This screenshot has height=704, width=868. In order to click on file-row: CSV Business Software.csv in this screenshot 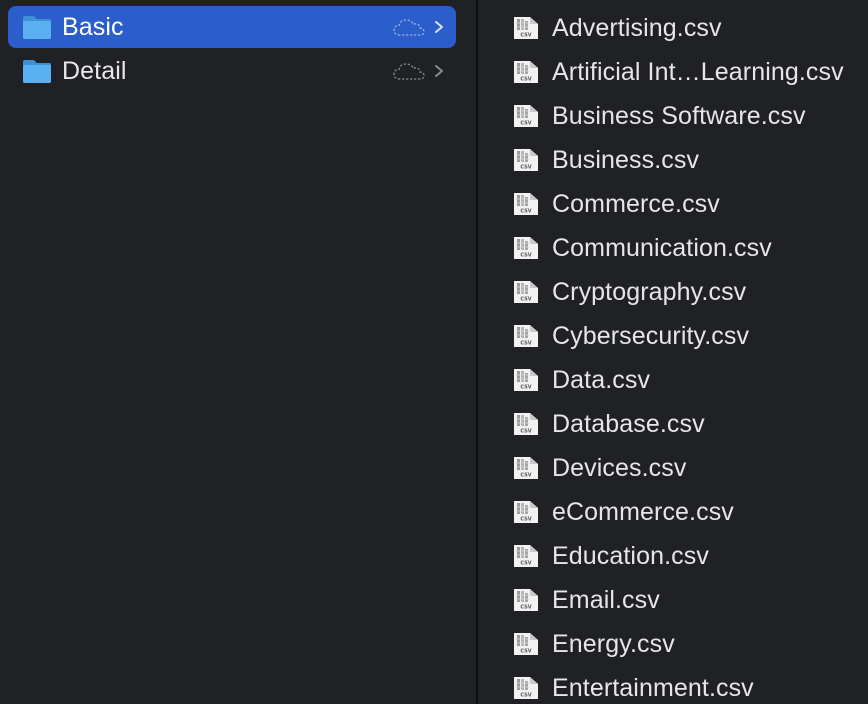, I will do `click(673, 116)`.